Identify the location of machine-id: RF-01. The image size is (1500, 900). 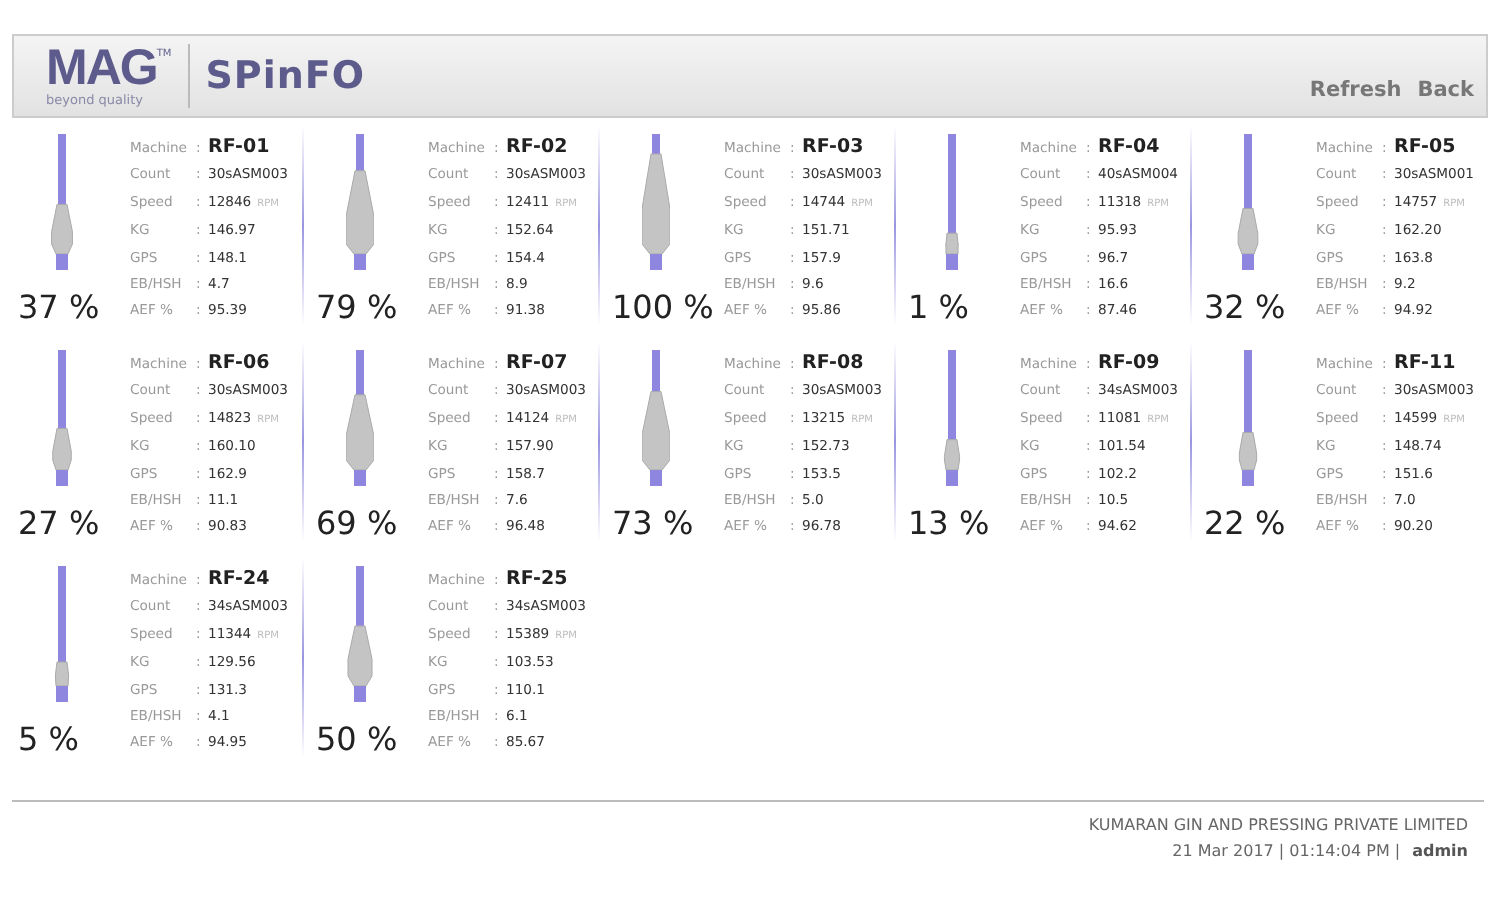
(239, 147).